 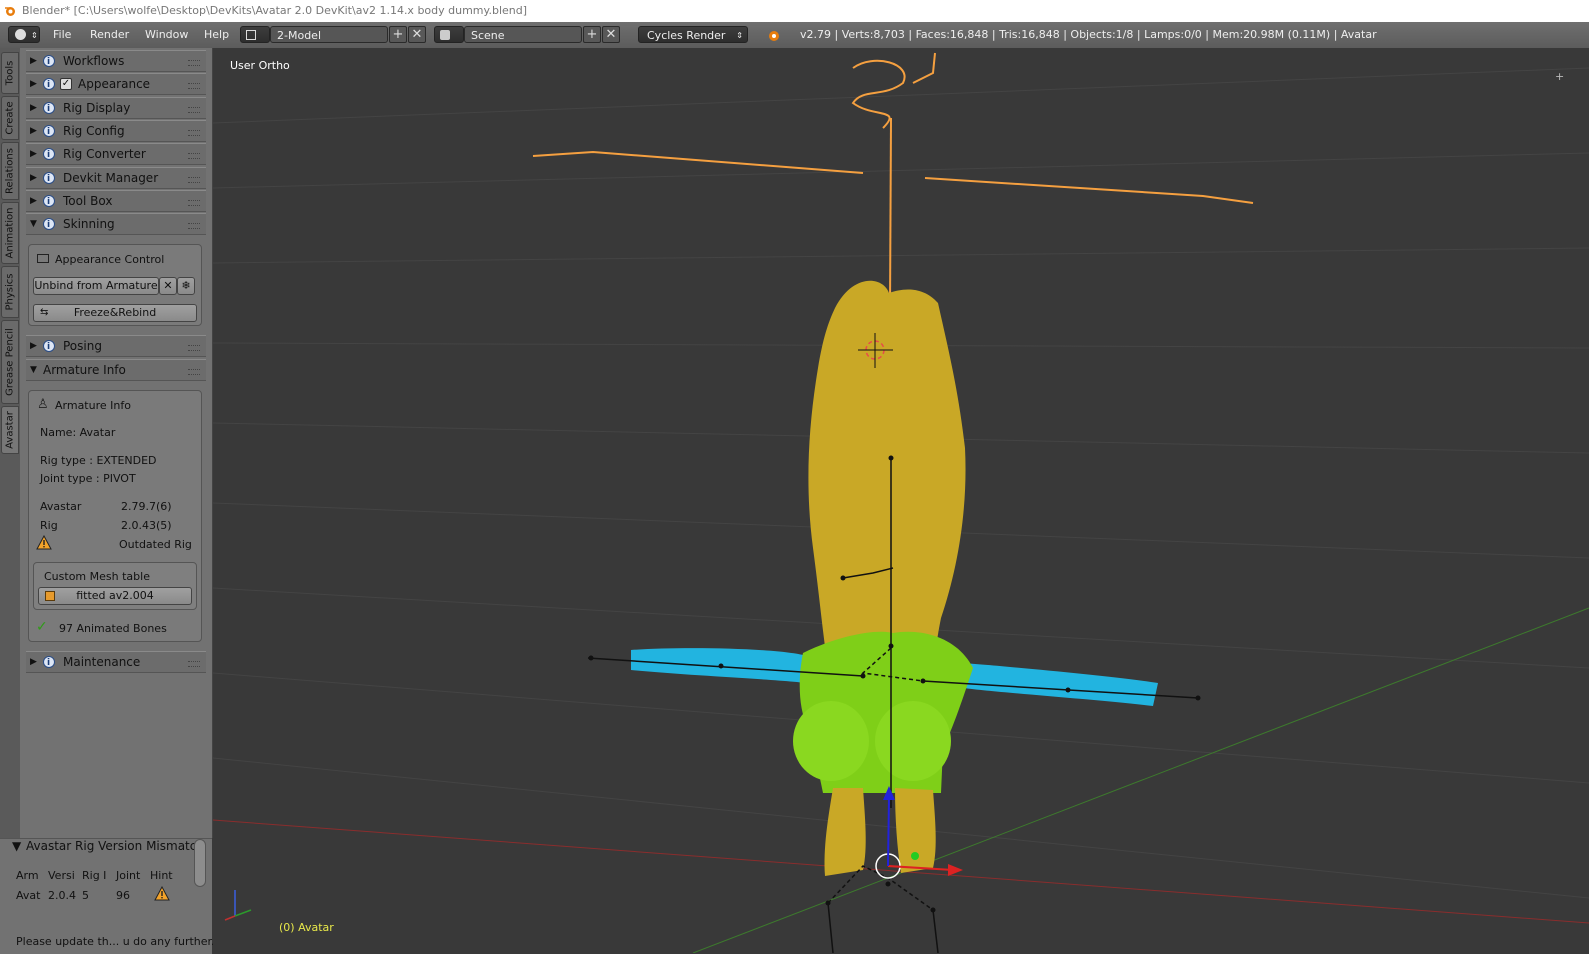 I want to click on panel-devkit-manager: ▶ Devkit Manager, so click(x=116, y=178).